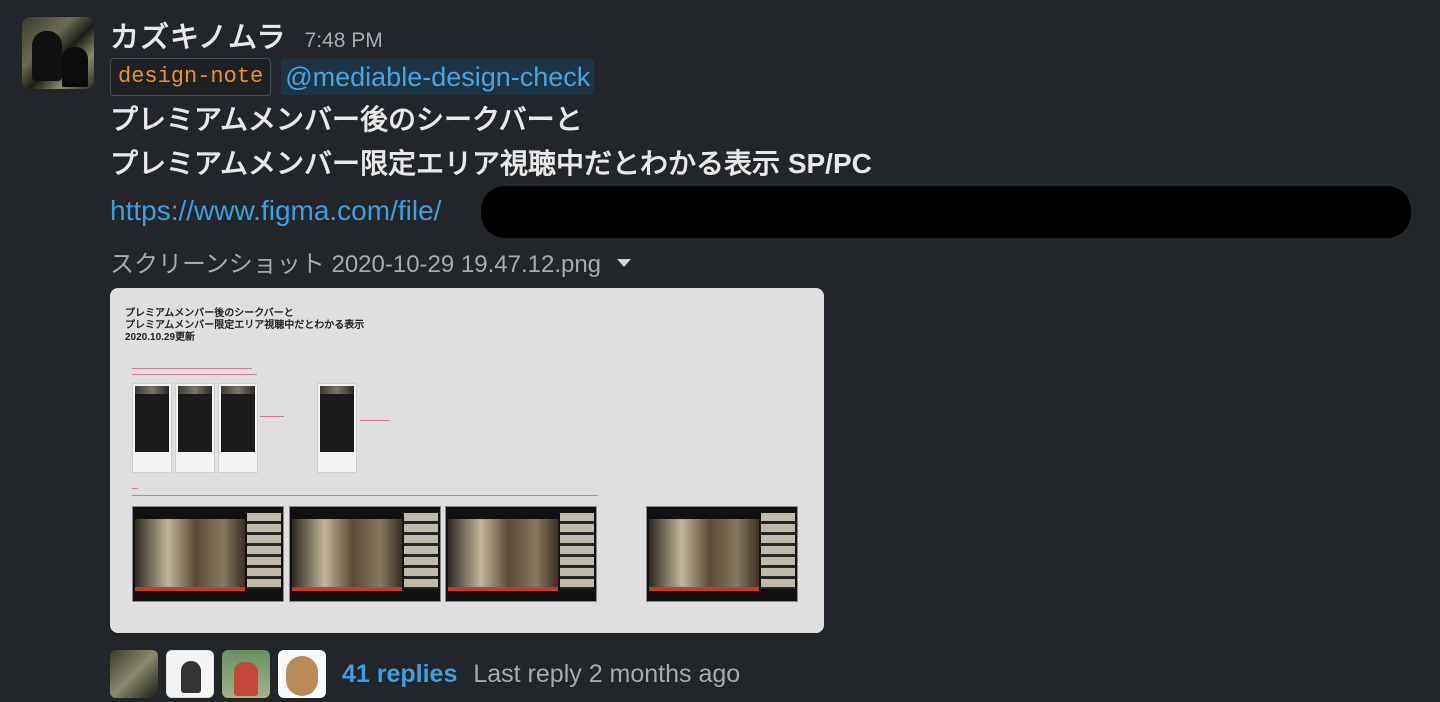 This screenshot has height=702, width=1440. What do you see at coordinates (946, 212) in the screenshot?
I see `redaction-bar` at bounding box center [946, 212].